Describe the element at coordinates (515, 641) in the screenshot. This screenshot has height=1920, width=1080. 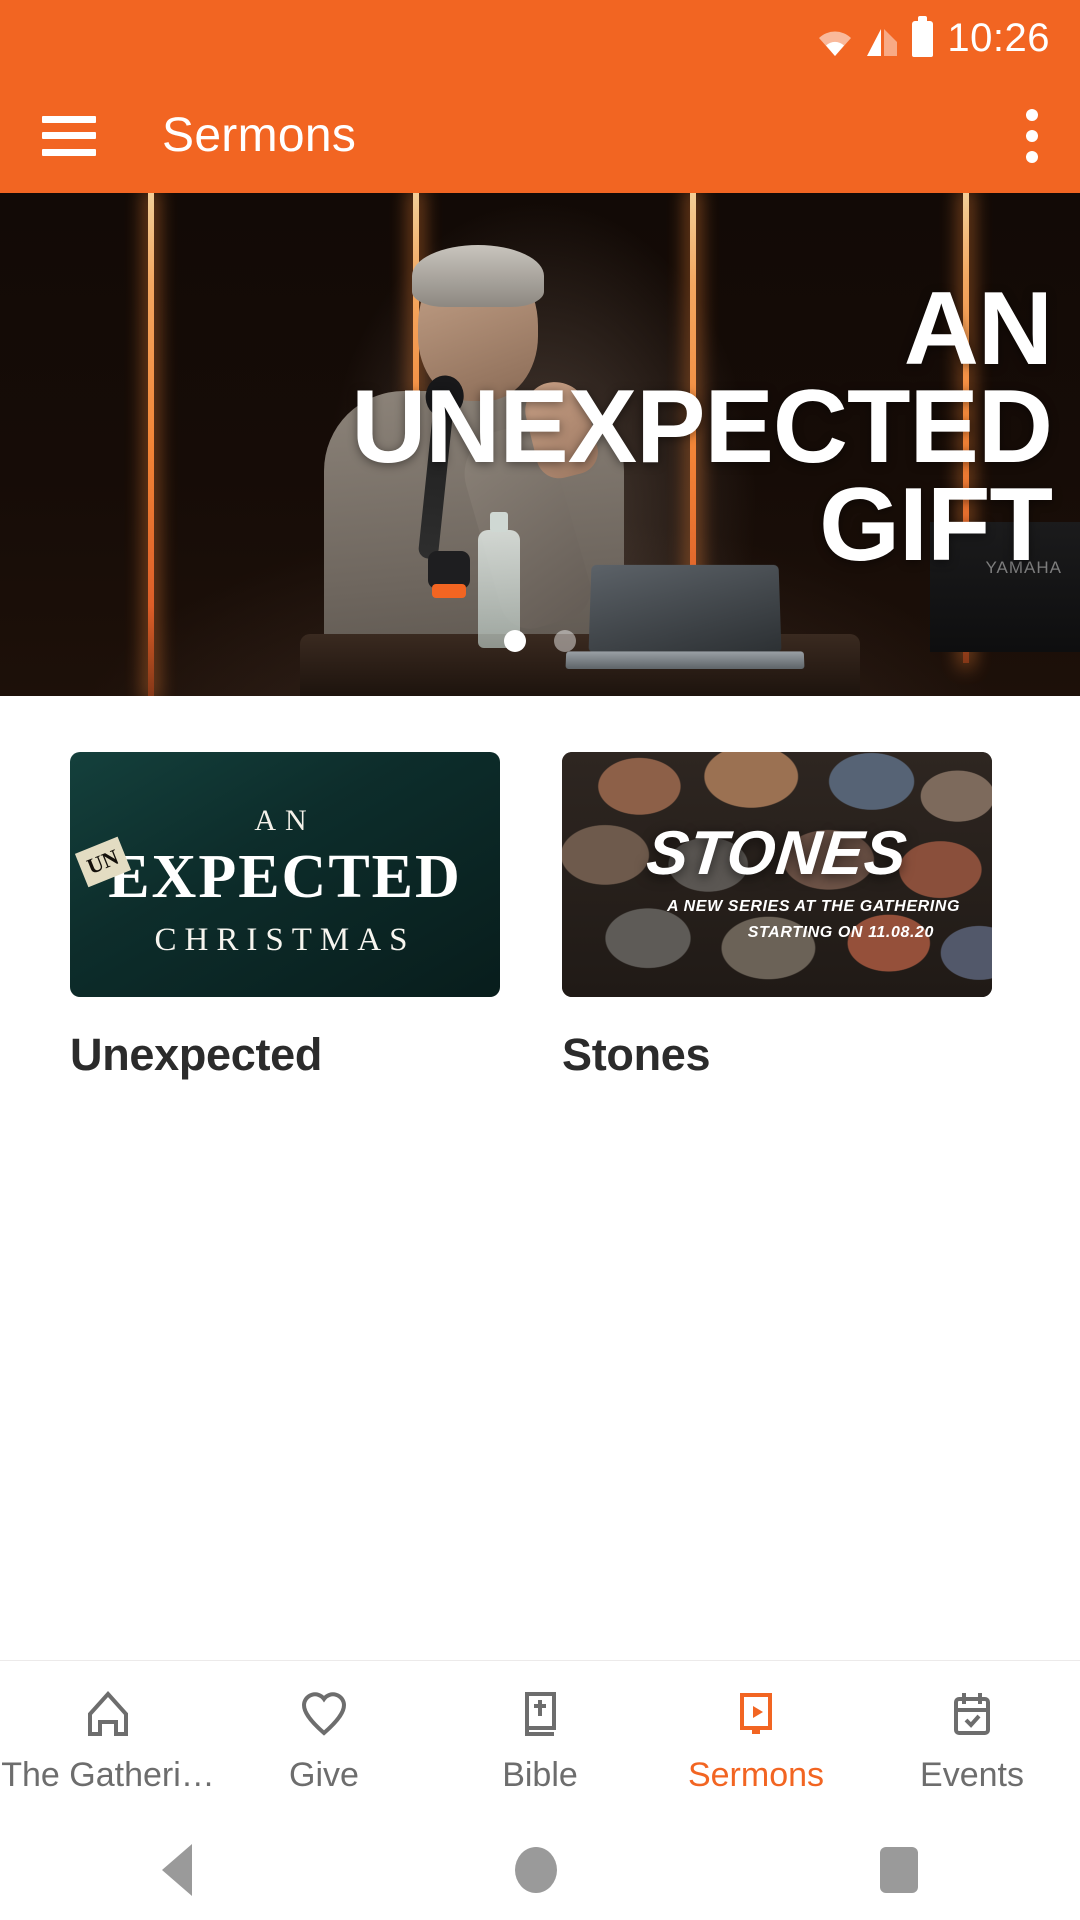
I see `carousel-dot-active` at that location.